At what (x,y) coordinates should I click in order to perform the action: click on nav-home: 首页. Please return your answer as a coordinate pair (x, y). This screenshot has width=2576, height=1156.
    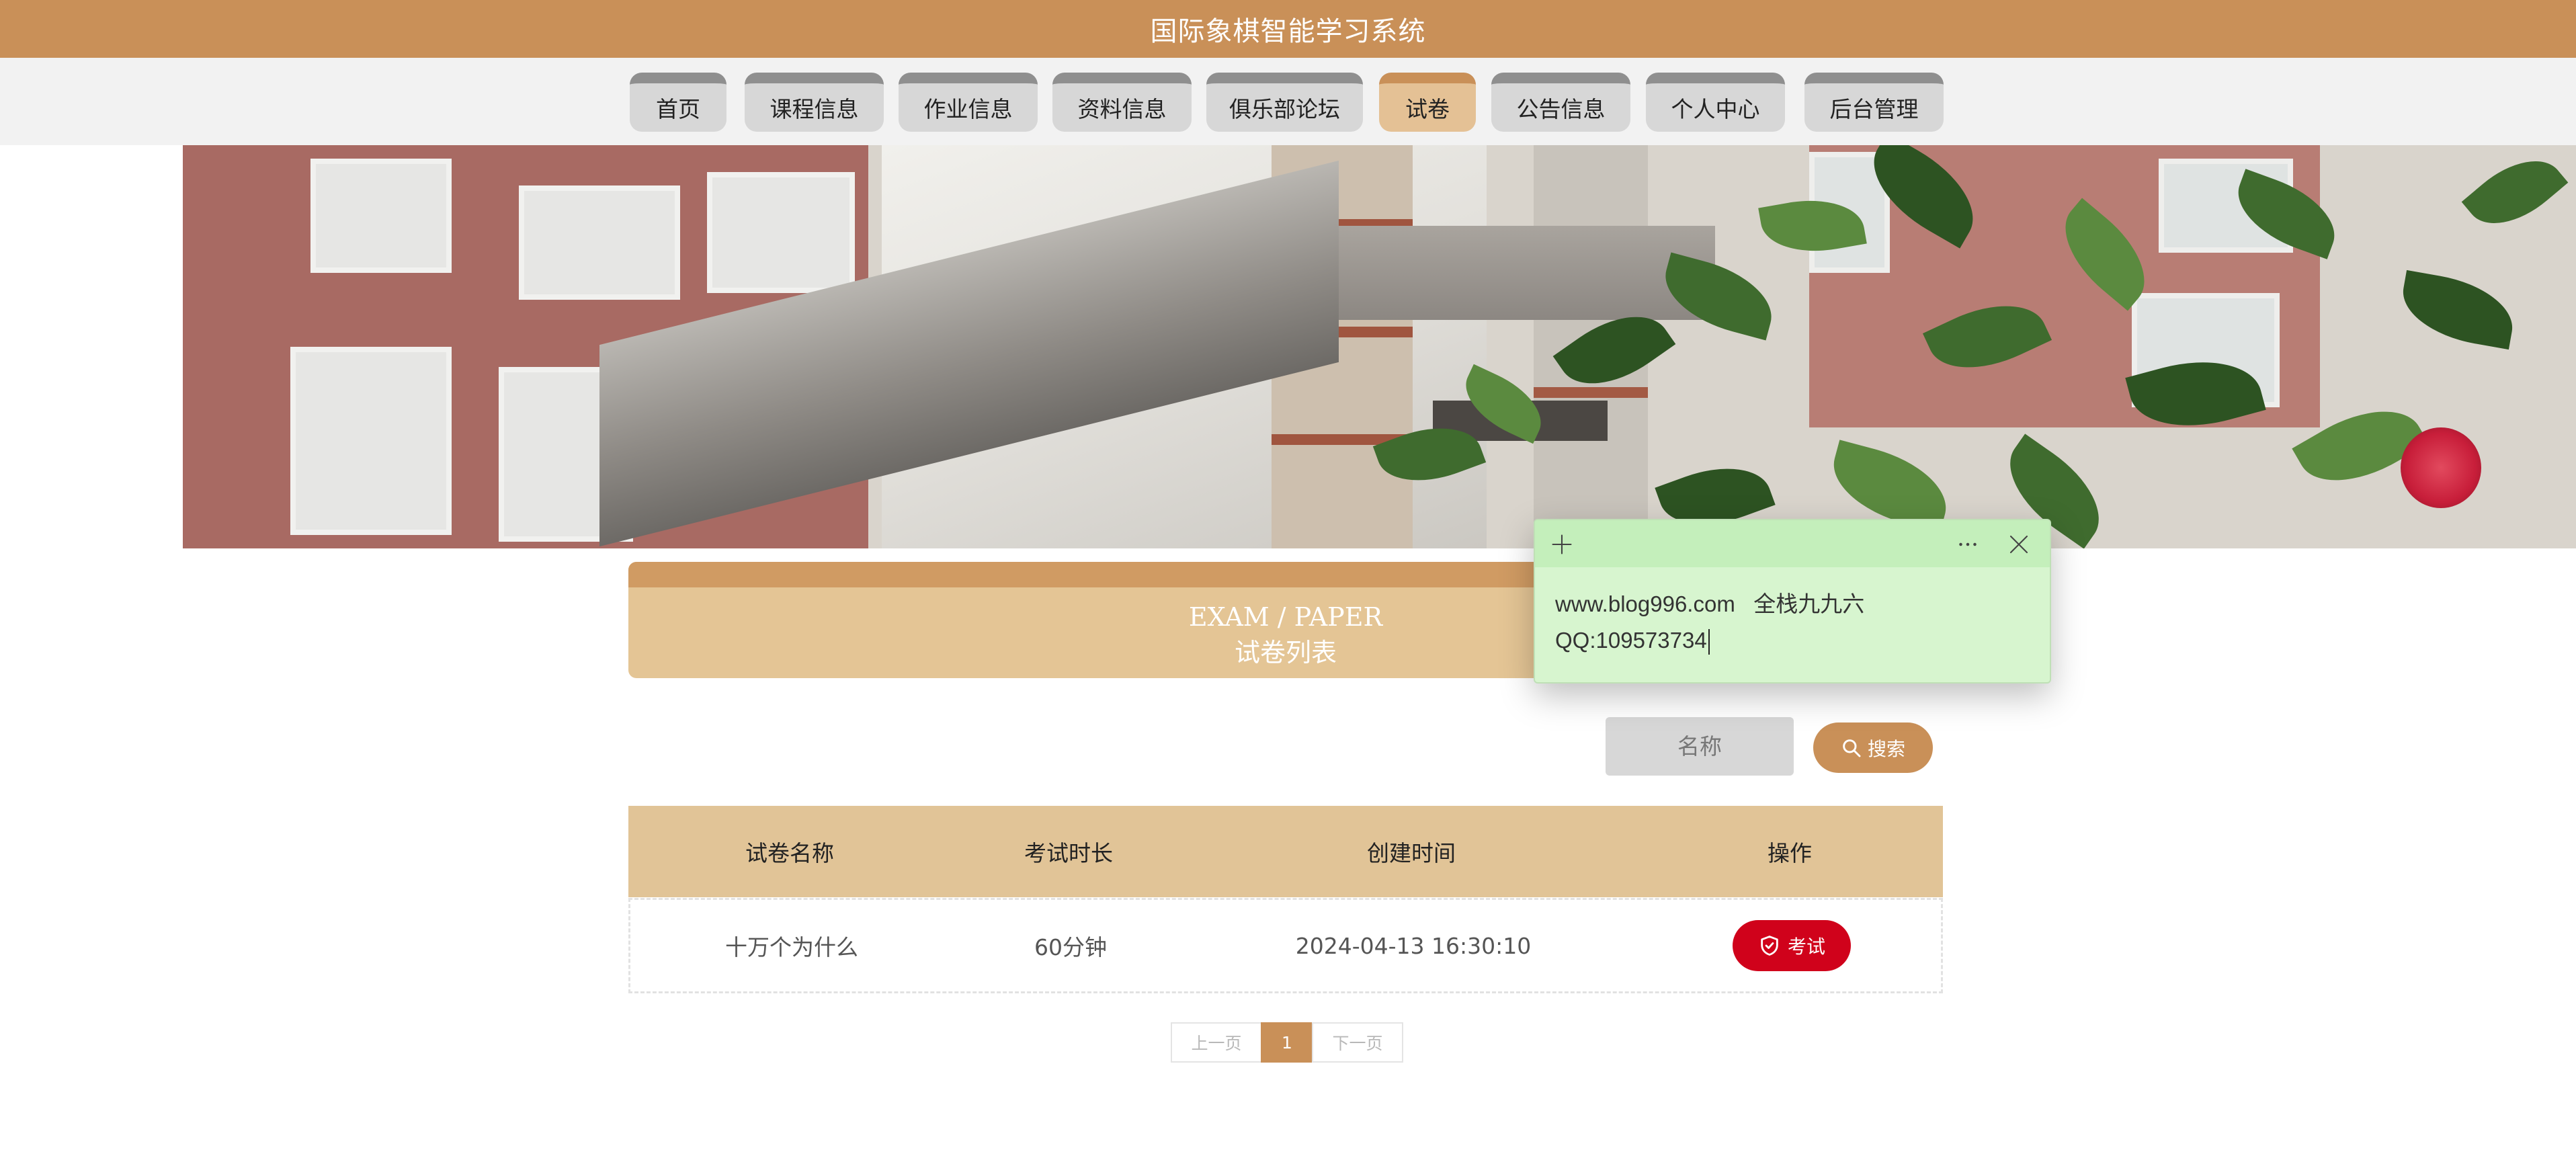
    Looking at the image, I should click on (678, 102).